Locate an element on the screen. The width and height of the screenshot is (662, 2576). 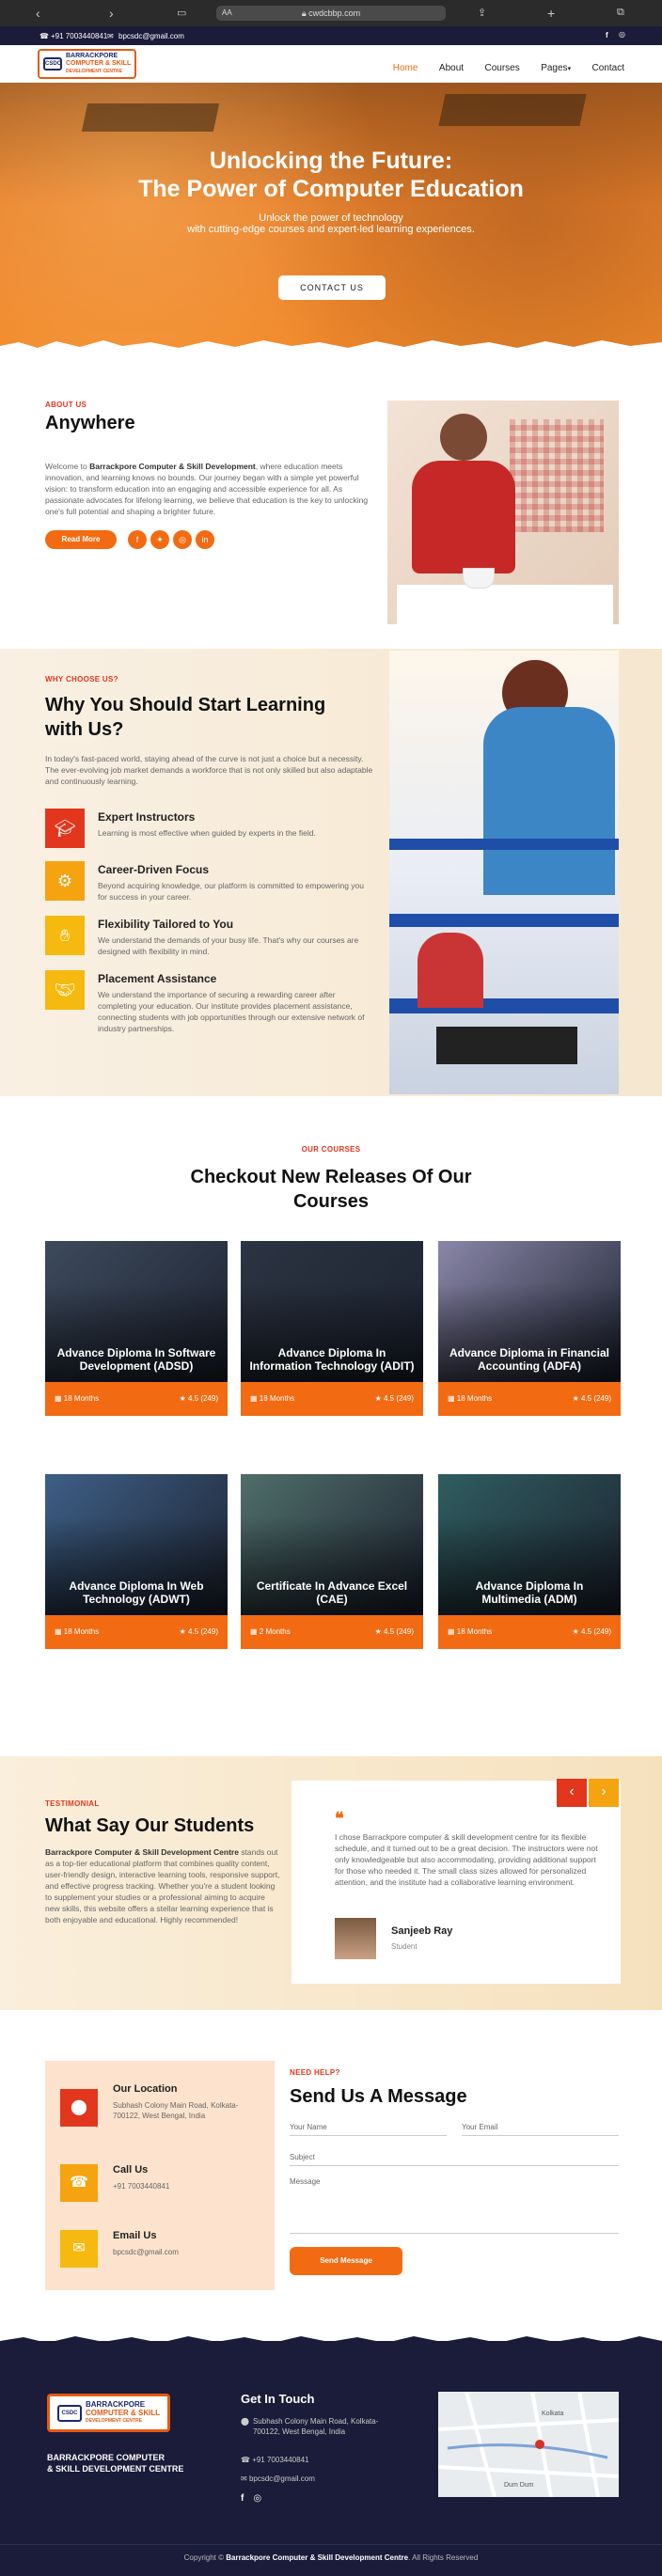
caret-down-icon: ▾ is located at coordinates (569, 69).